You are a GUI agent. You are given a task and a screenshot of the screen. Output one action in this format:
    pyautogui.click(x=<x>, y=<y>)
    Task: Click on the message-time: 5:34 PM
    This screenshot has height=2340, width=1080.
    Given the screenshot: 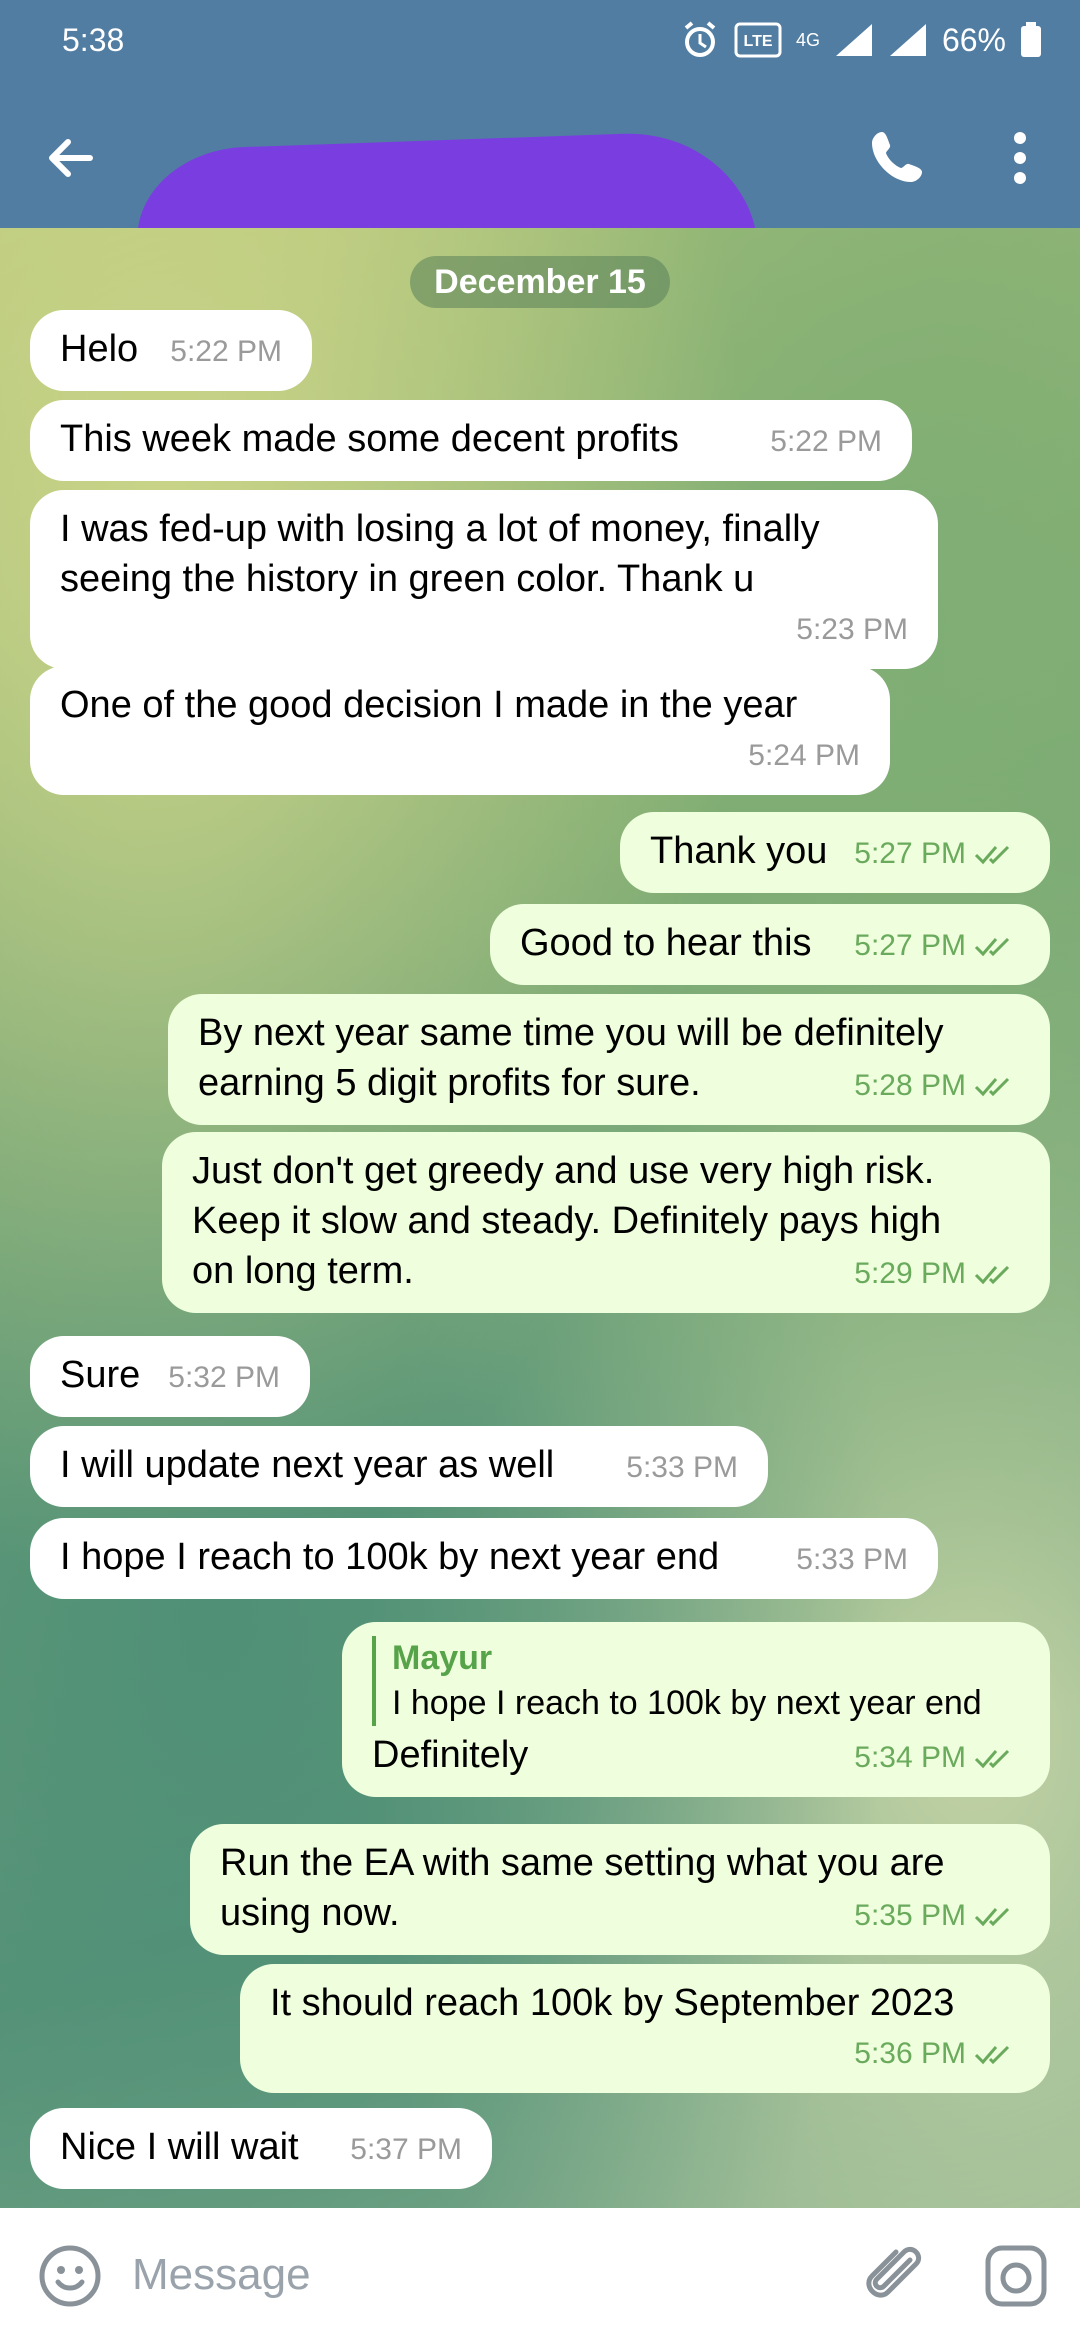 What is the action you would take?
    pyautogui.click(x=910, y=1757)
    